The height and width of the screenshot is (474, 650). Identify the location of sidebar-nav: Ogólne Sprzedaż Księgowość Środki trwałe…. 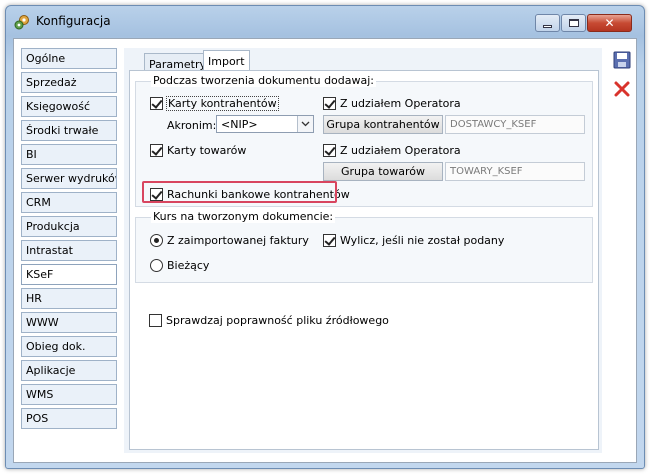
(69, 238).